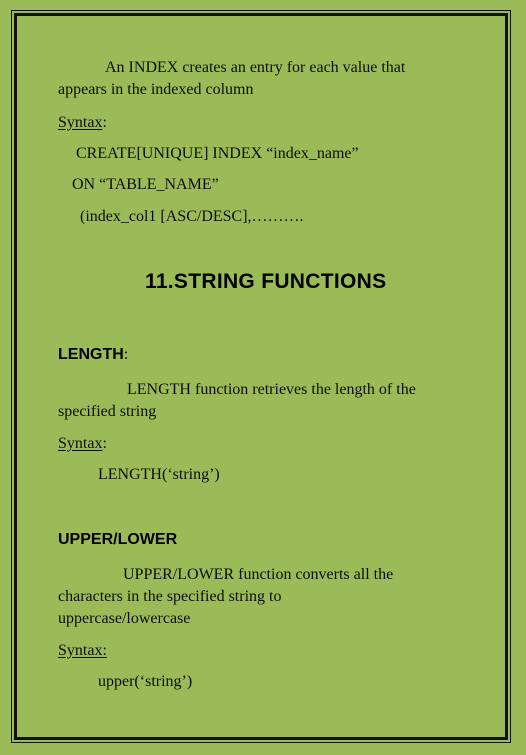 This screenshot has height=755, width=526. Describe the element at coordinates (145, 681) in the screenshot. I see `upper-lower-syntax-line-1: upper(‘string’)` at that location.